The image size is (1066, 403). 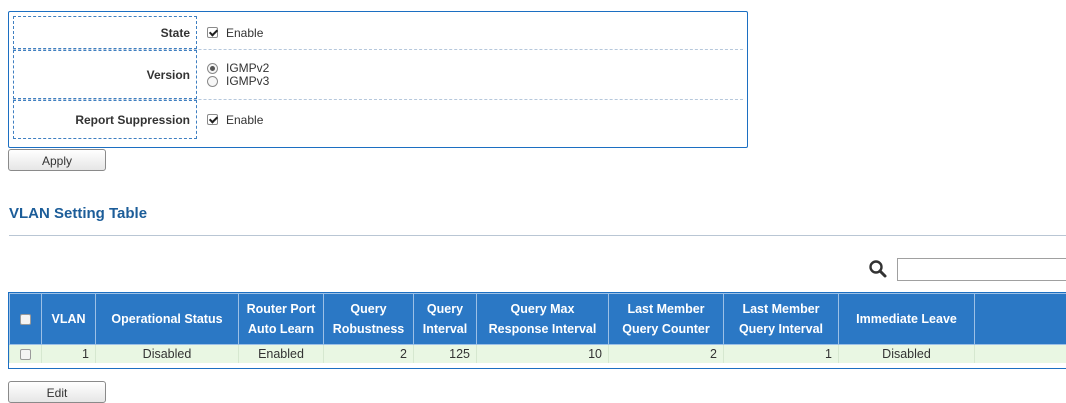 I want to click on state-enable-option: Enable, so click(x=475, y=32).